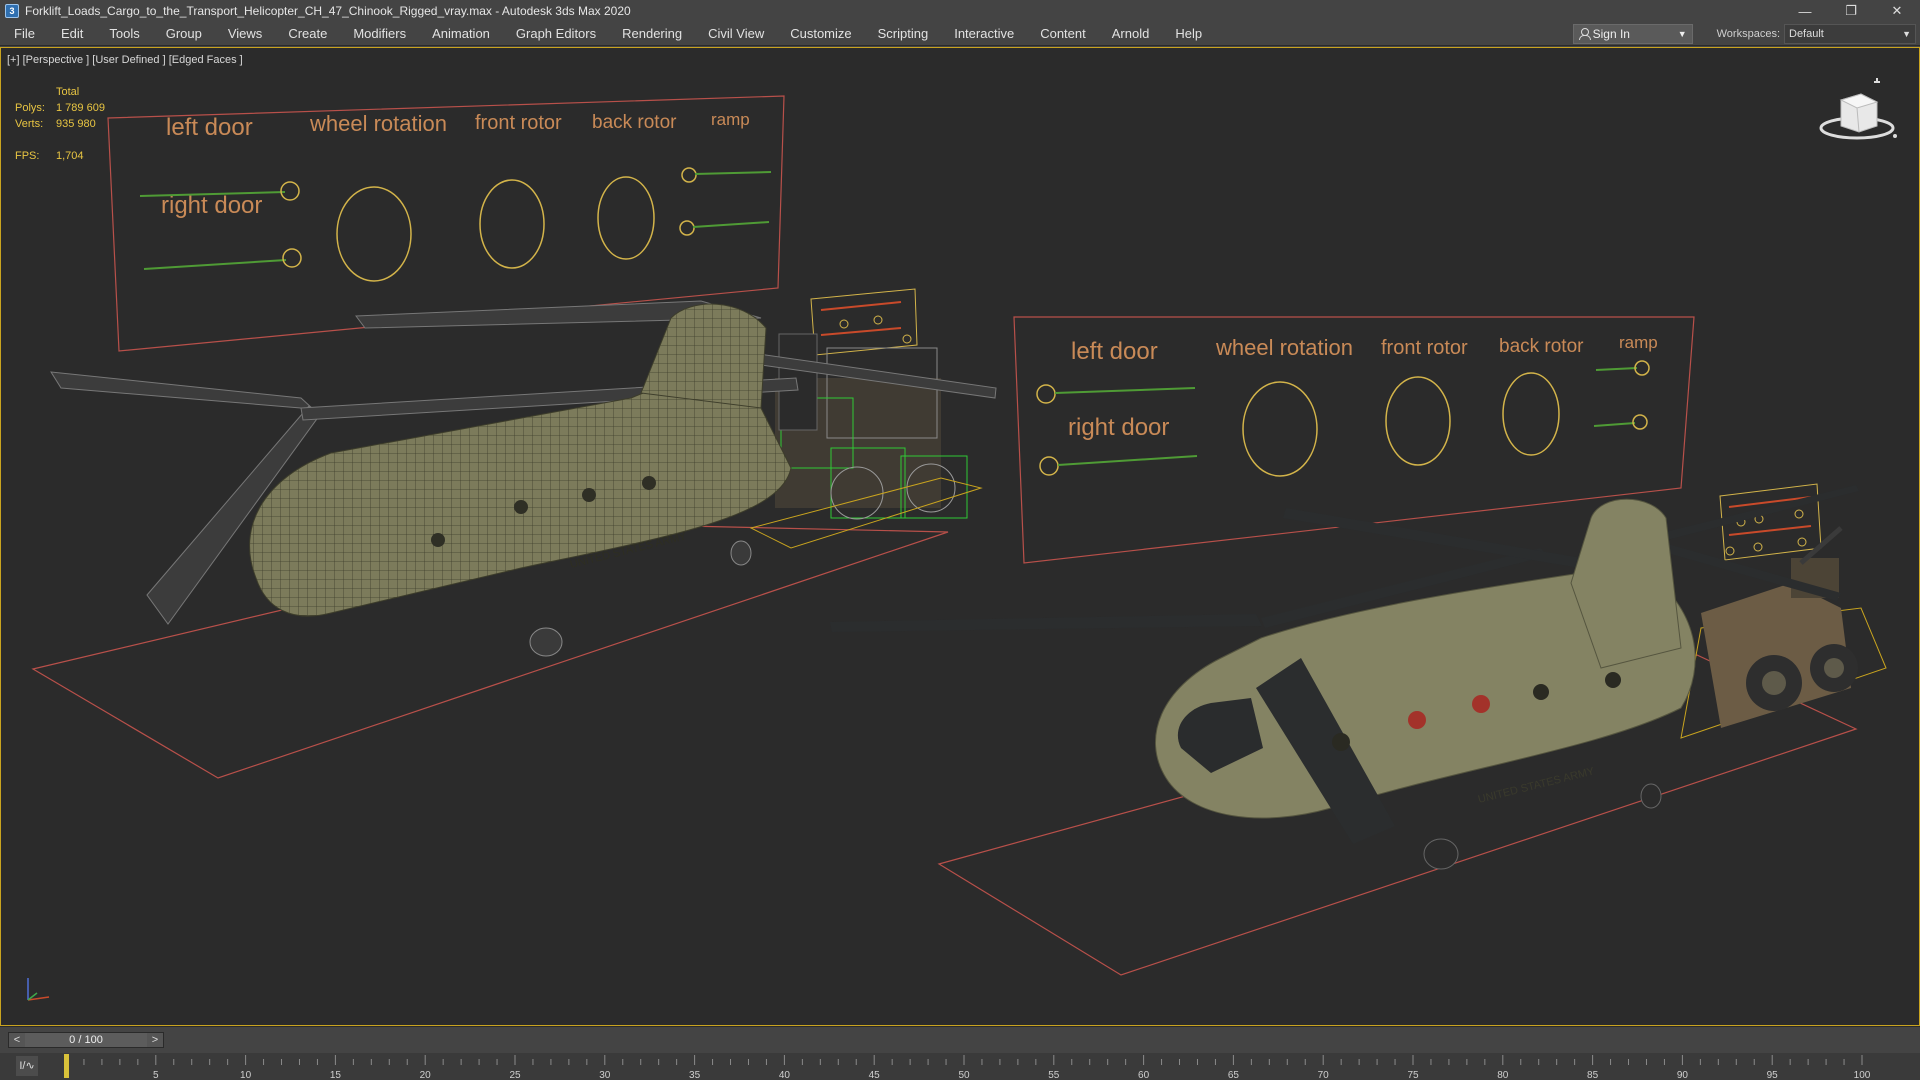  What do you see at coordinates (12, 11) in the screenshot?
I see `app-icon: 3` at bounding box center [12, 11].